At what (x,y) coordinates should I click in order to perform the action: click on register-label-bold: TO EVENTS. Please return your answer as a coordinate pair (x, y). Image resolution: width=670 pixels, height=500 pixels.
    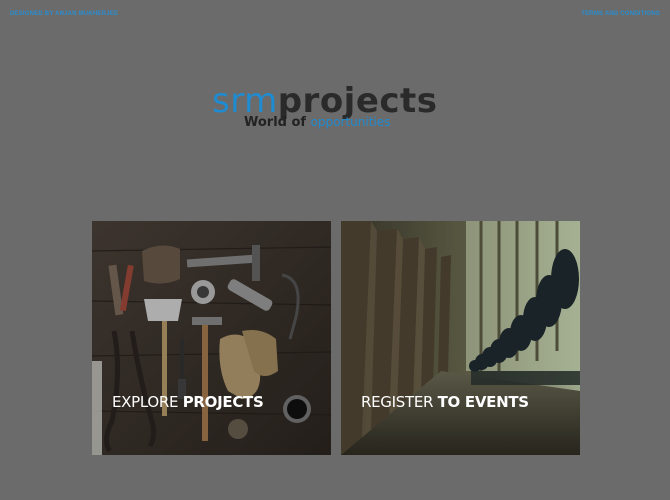
    Looking at the image, I should click on (483, 402).